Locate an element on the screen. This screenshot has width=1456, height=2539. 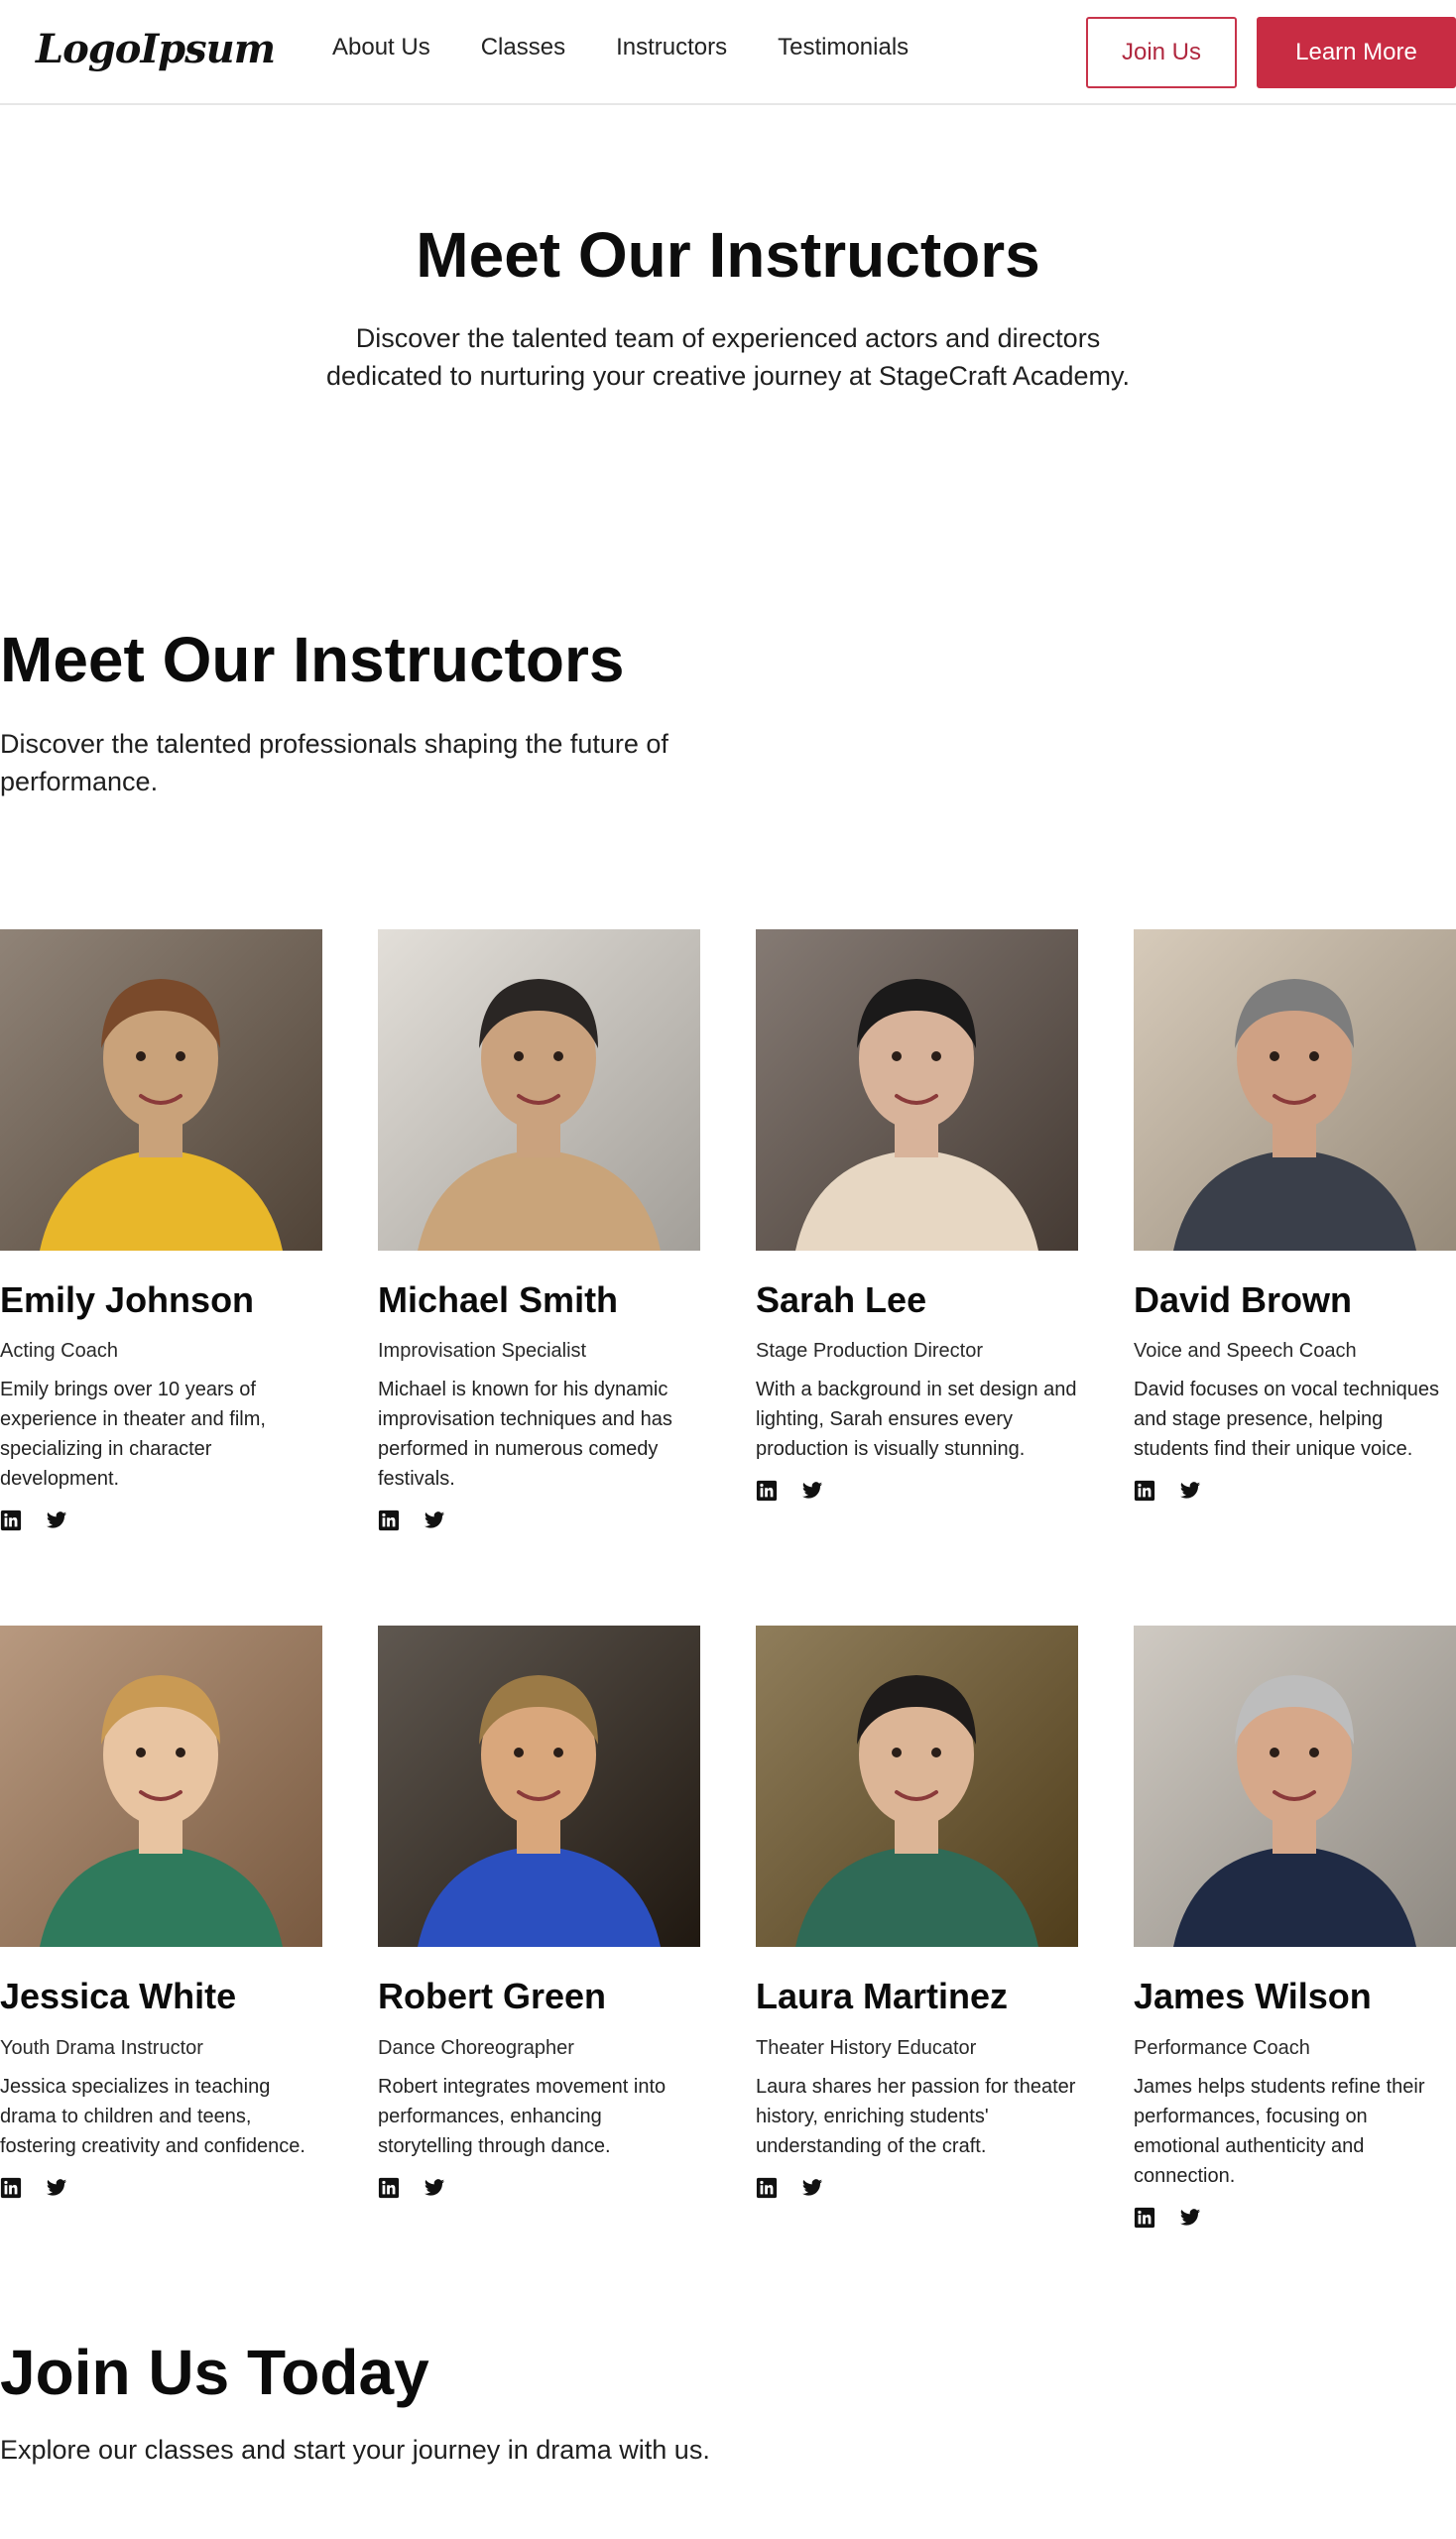
instructor-name: Robert Green is located at coordinates (492, 1997).